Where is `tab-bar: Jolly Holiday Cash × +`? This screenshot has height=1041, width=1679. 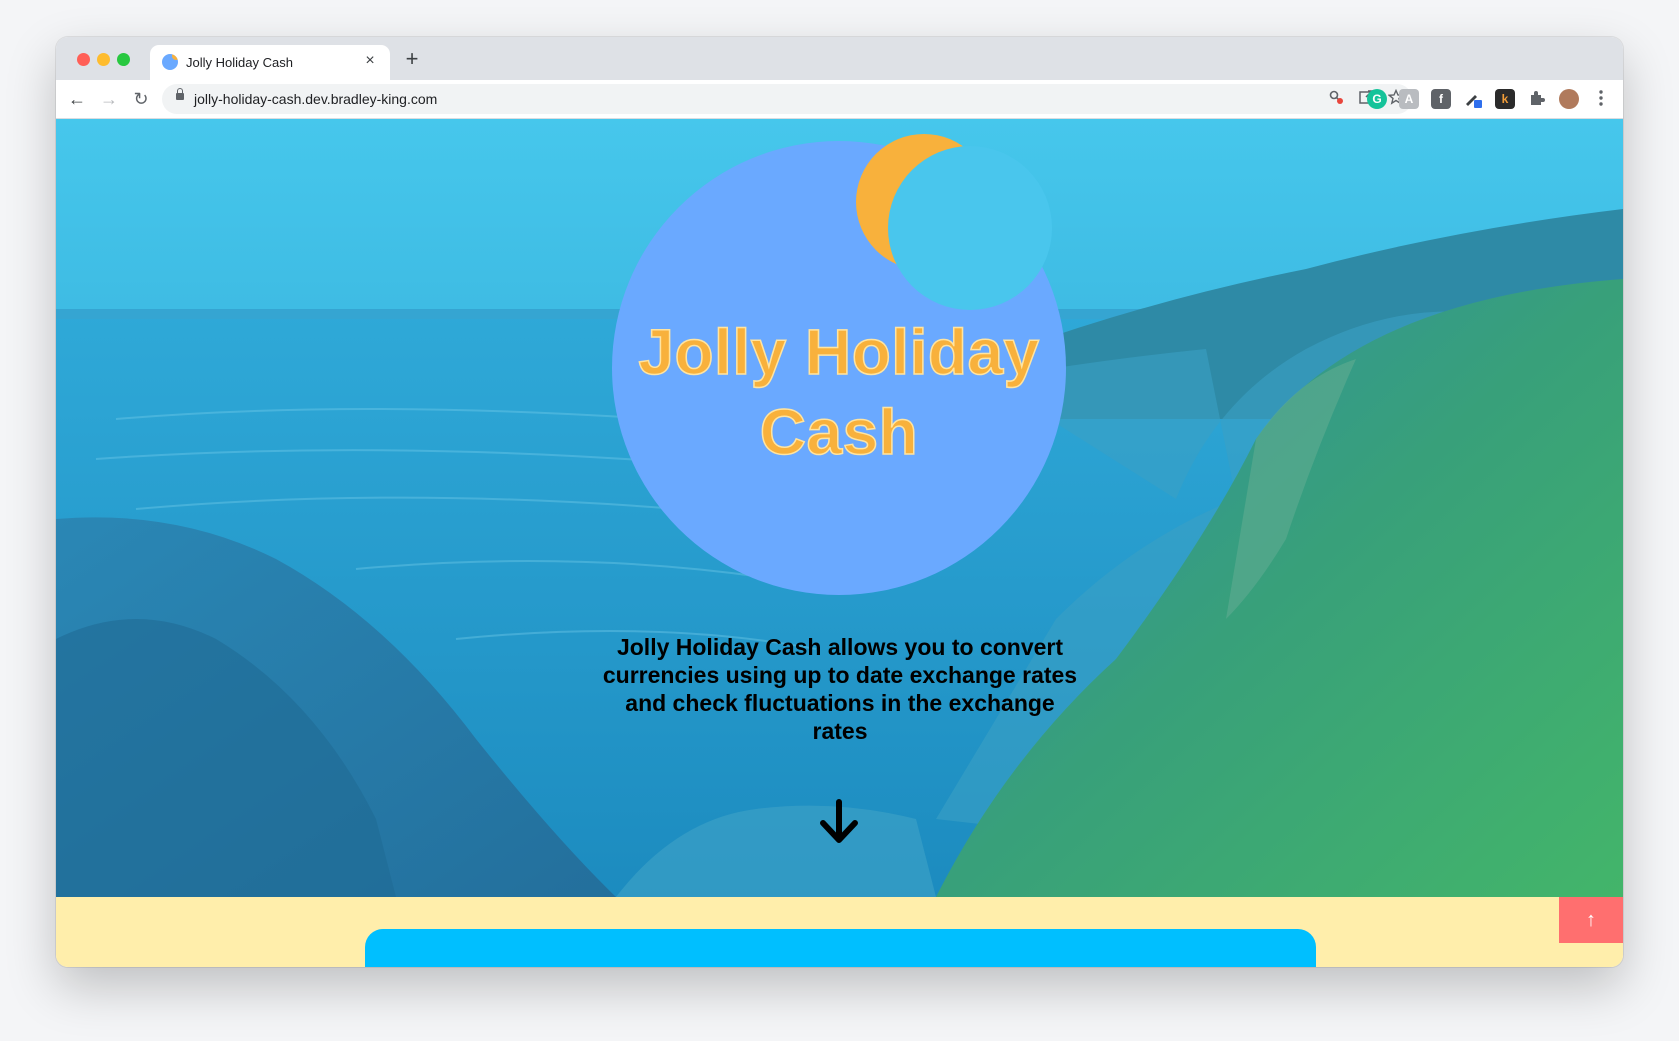 tab-bar: Jolly Holiday Cash × + is located at coordinates (839, 58).